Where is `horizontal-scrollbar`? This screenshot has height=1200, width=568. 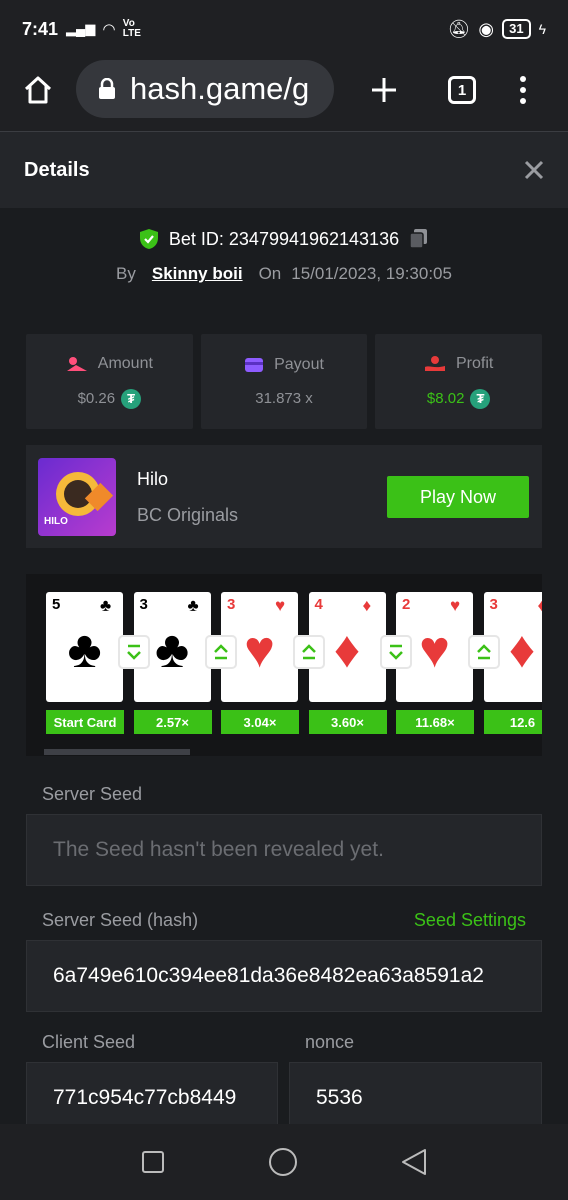
horizontal-scrollbar is located at coordinates (117, 752).